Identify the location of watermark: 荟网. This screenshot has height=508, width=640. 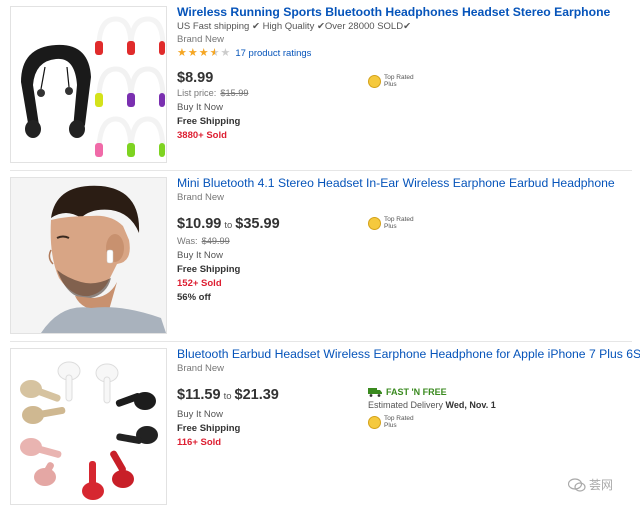
(590, 484).